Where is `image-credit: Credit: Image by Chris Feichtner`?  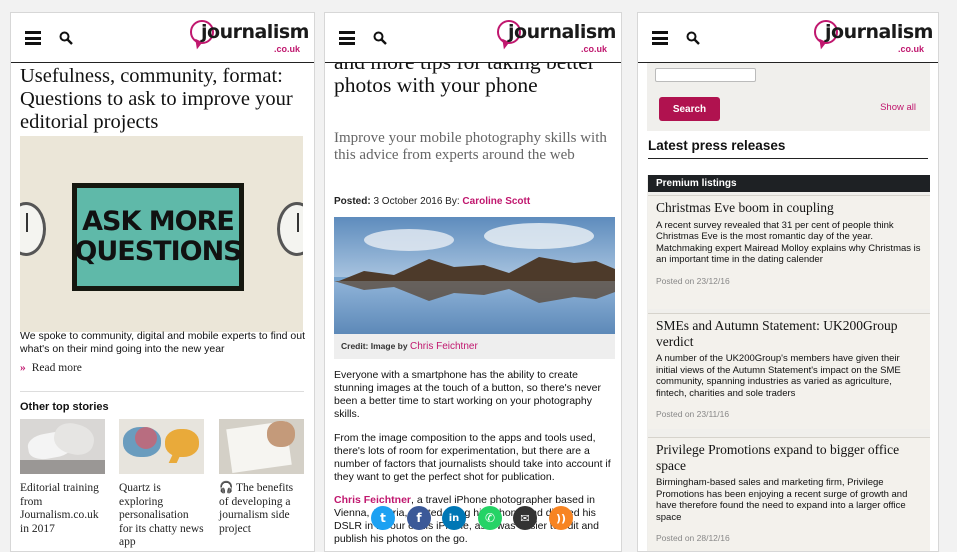 image-credit: Credit: Image by Chris Feichtner is located at coordinates (409, 346).